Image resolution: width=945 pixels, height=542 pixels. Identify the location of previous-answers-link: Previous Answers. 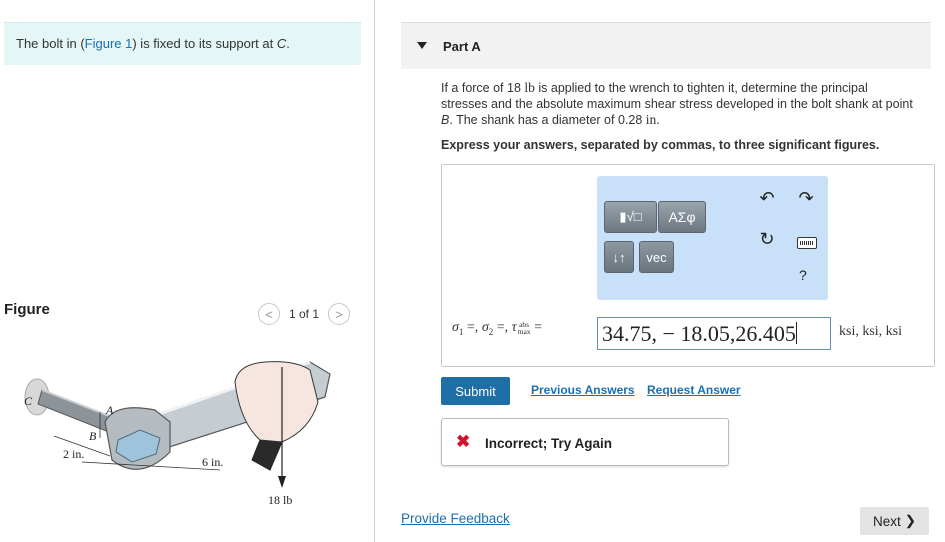
(583, 390).